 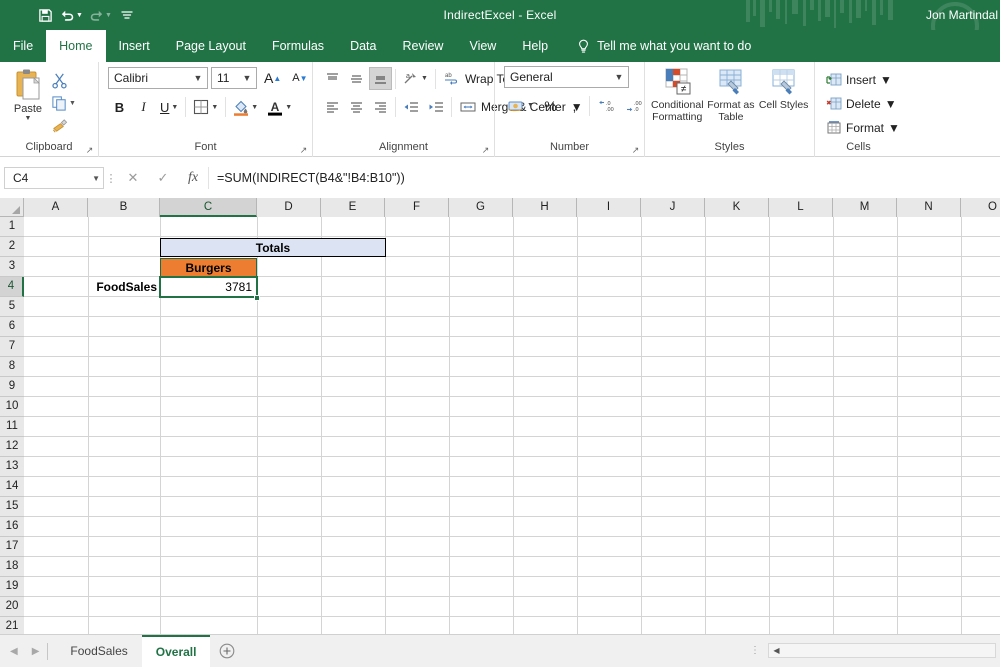 I want to click on accounting-format-icon: ▼, so click(x=521, y=105).